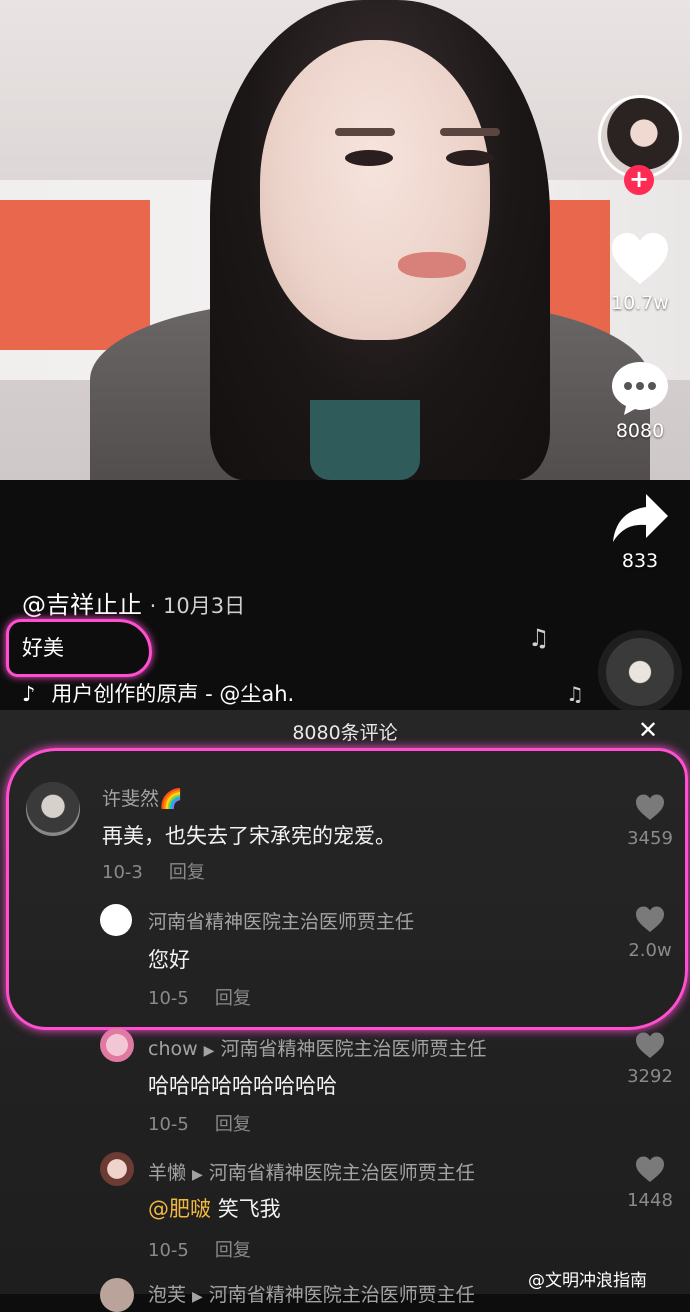 This screenshot has width=690, height=1312. I want to click on comment-text: @肥啵 笑飞我, so click(214, 1208).